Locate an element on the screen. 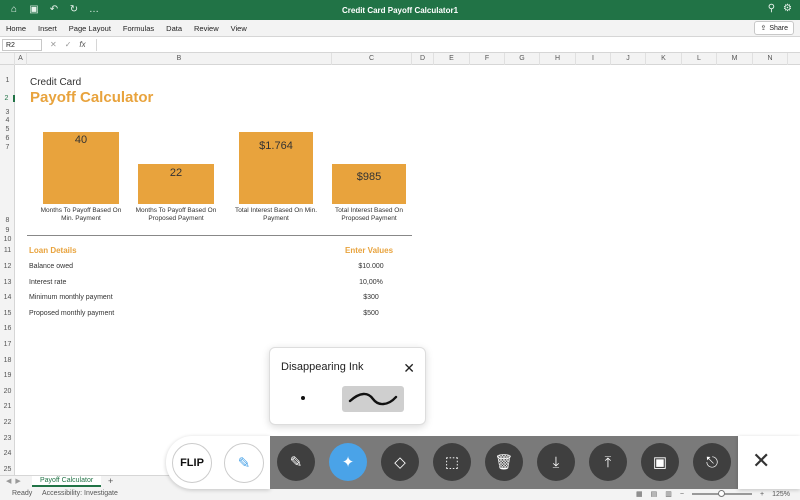 The image size is (800, 500). column-header: H is located at coordinates (558, 59).